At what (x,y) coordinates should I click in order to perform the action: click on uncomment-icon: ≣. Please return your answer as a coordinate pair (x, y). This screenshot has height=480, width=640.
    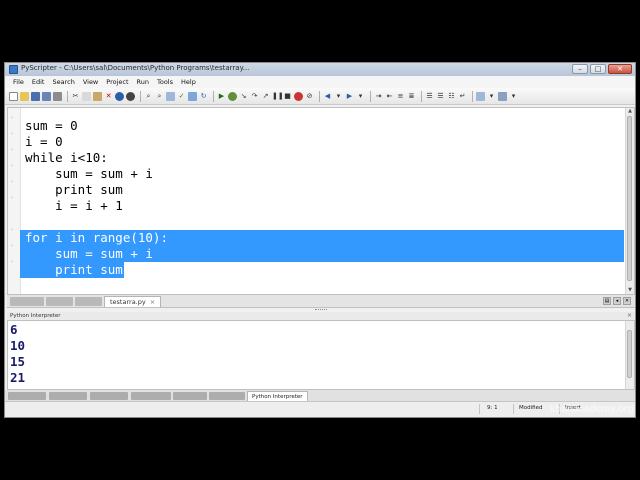
    Looking at the image, I should click on (411, 96).